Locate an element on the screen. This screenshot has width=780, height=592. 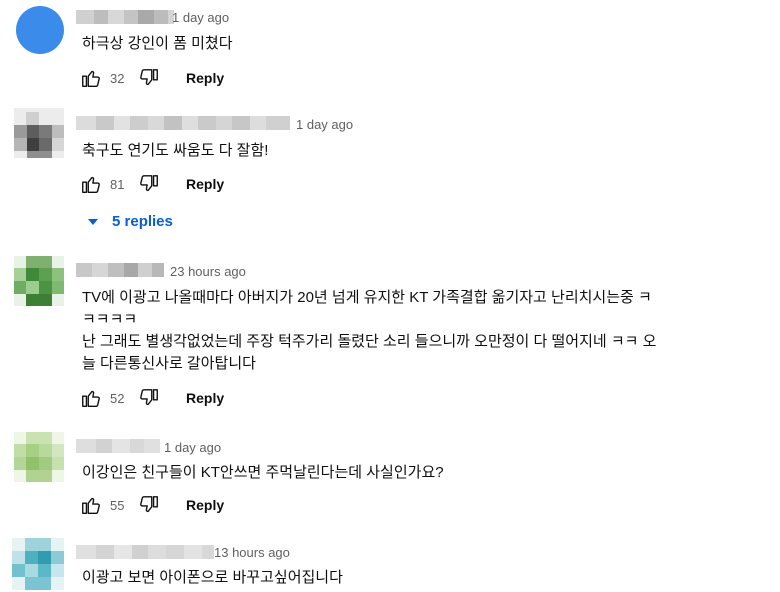
comment-actions: 32 Reply is located at coordinates (152, 78).